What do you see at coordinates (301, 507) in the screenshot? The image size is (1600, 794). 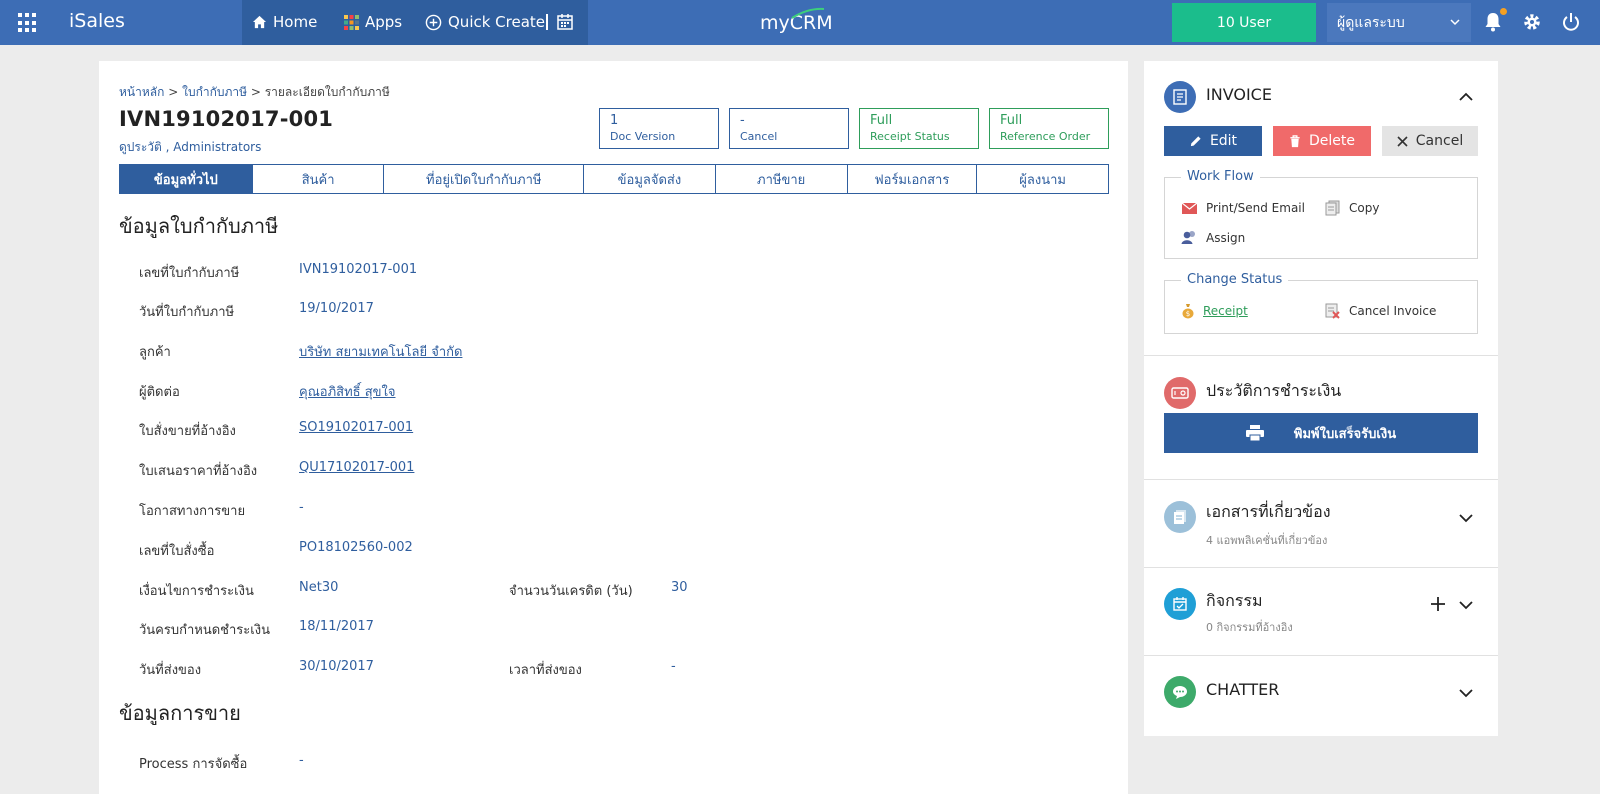 I see `field-value-opportunity: -` at bounding box center [301, 507].